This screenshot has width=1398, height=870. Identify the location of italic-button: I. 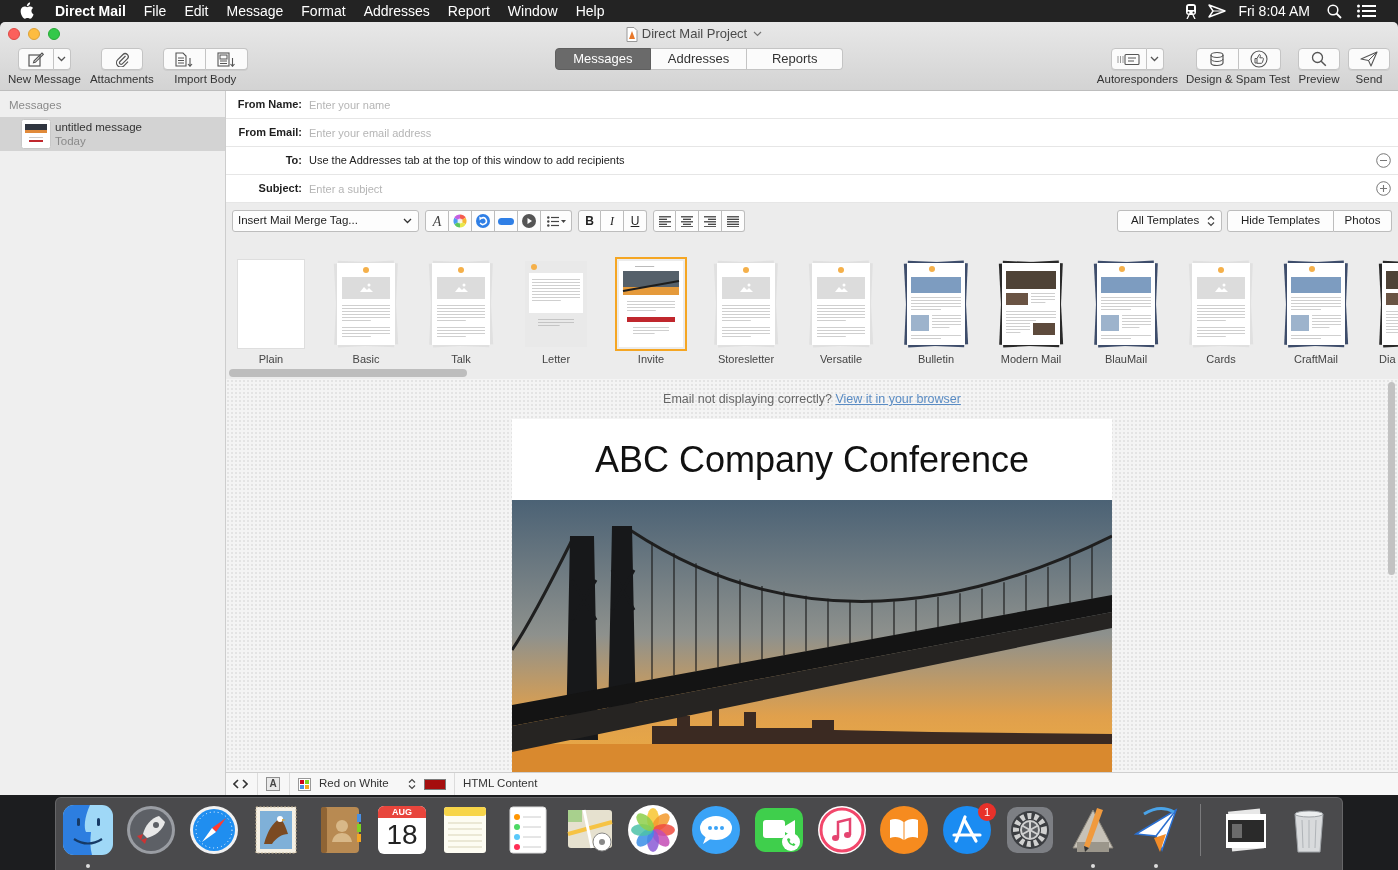
(612, 221).